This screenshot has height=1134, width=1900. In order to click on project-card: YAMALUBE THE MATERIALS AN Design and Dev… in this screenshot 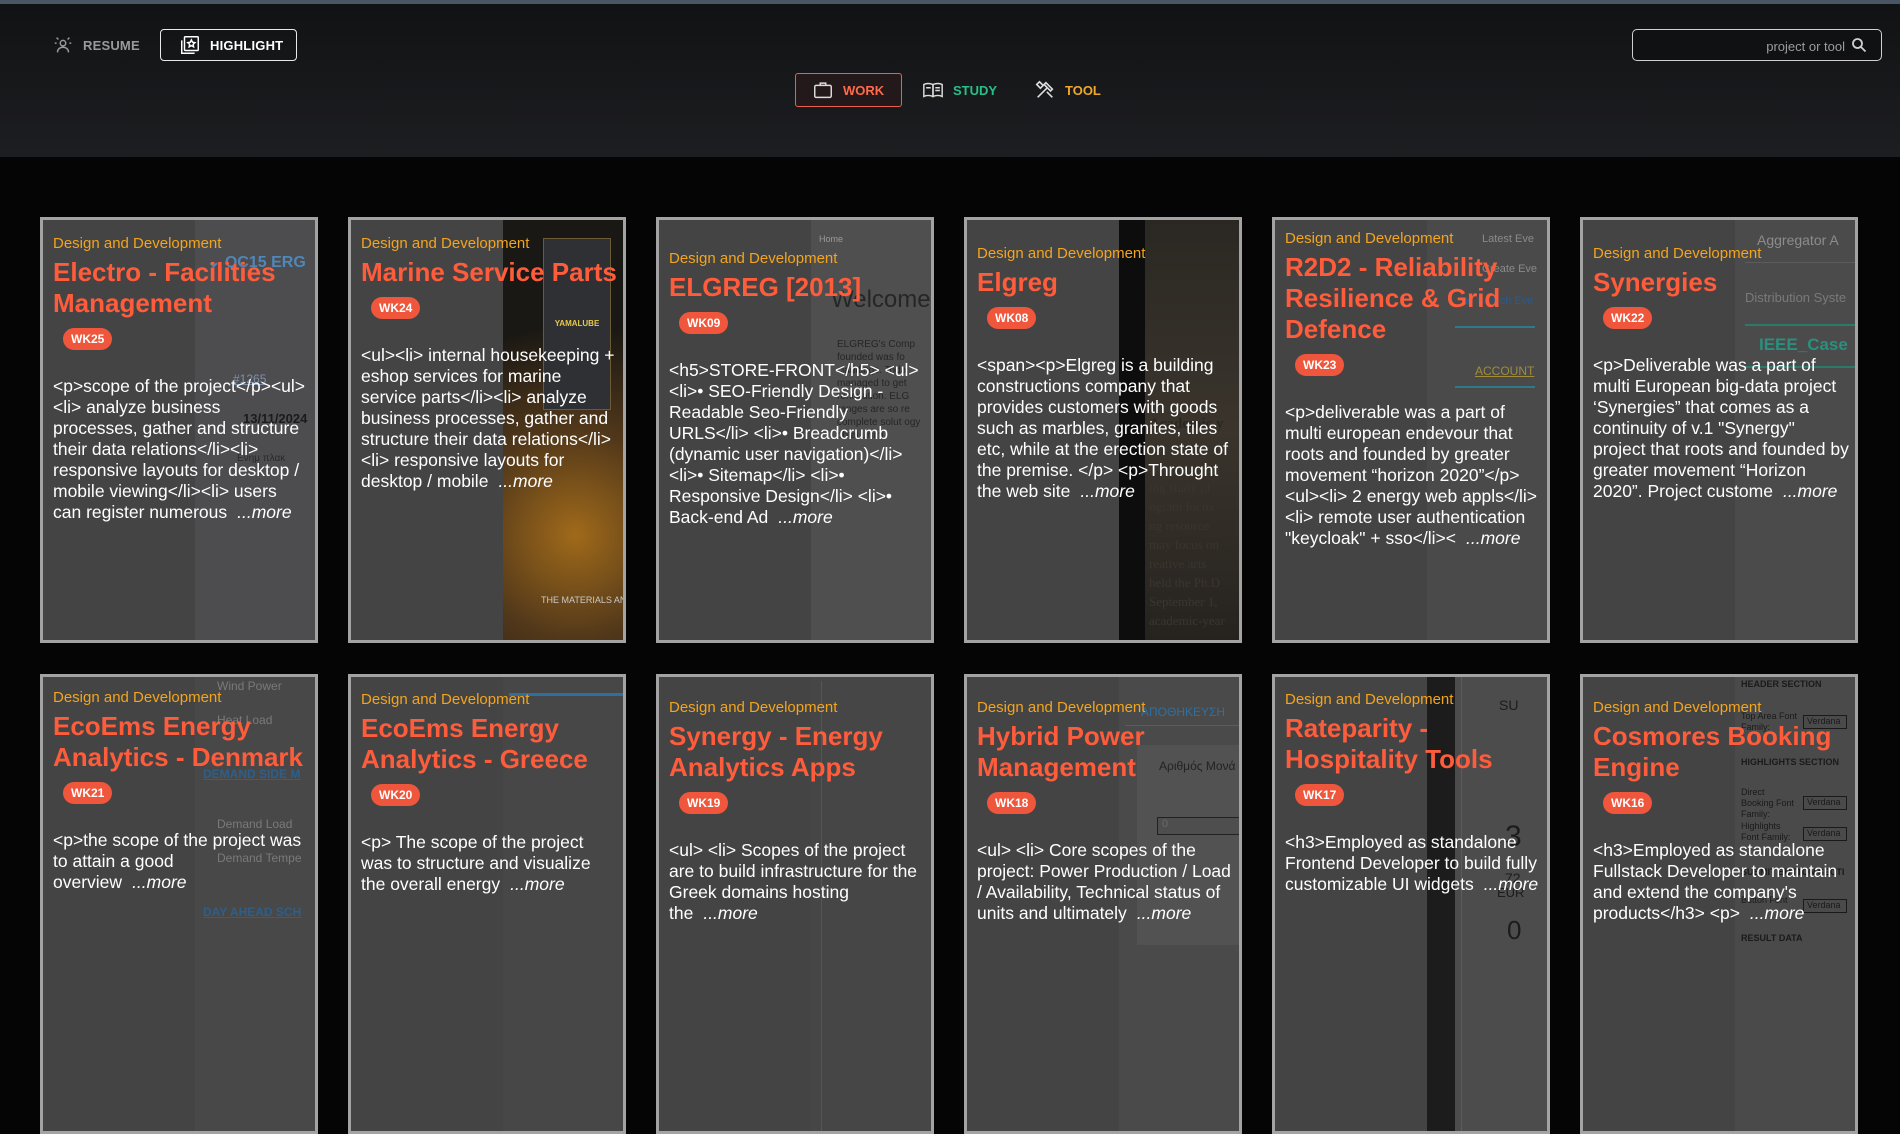, I will do `click(487, 430)`.